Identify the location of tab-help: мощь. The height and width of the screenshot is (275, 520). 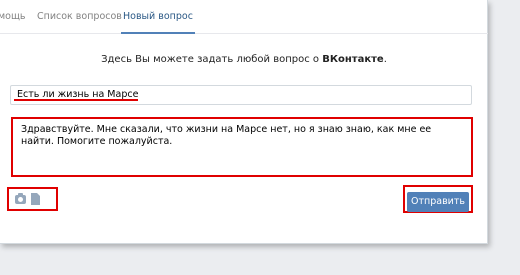
(13, 17).